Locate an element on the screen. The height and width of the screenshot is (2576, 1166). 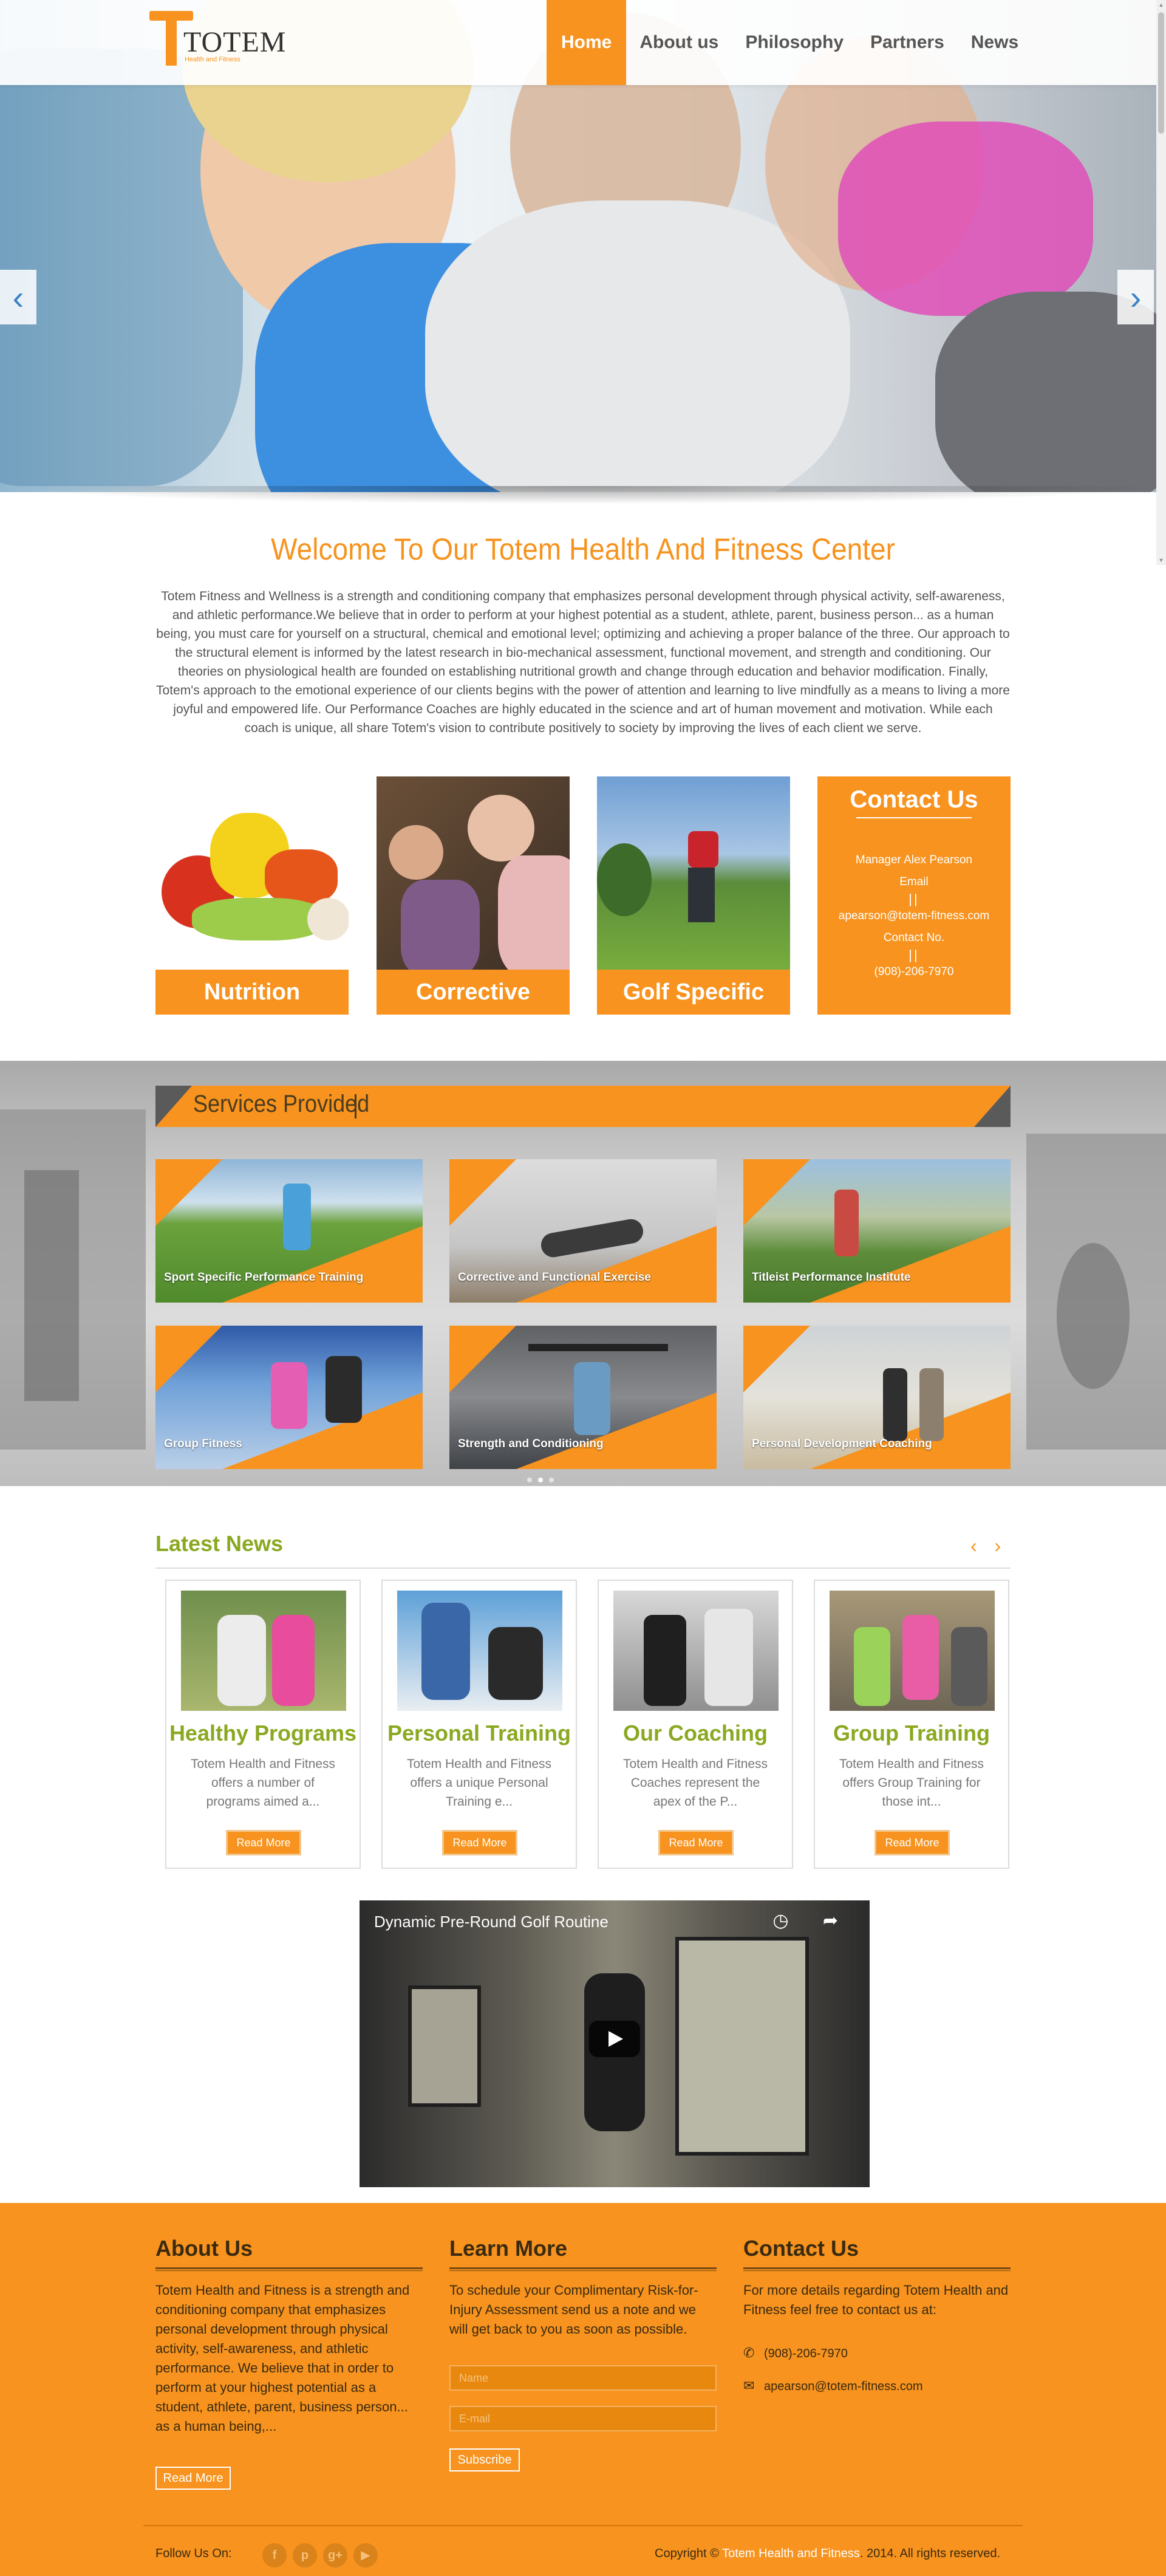
services-title: Services Provided is located at coordinates (281, 1104).